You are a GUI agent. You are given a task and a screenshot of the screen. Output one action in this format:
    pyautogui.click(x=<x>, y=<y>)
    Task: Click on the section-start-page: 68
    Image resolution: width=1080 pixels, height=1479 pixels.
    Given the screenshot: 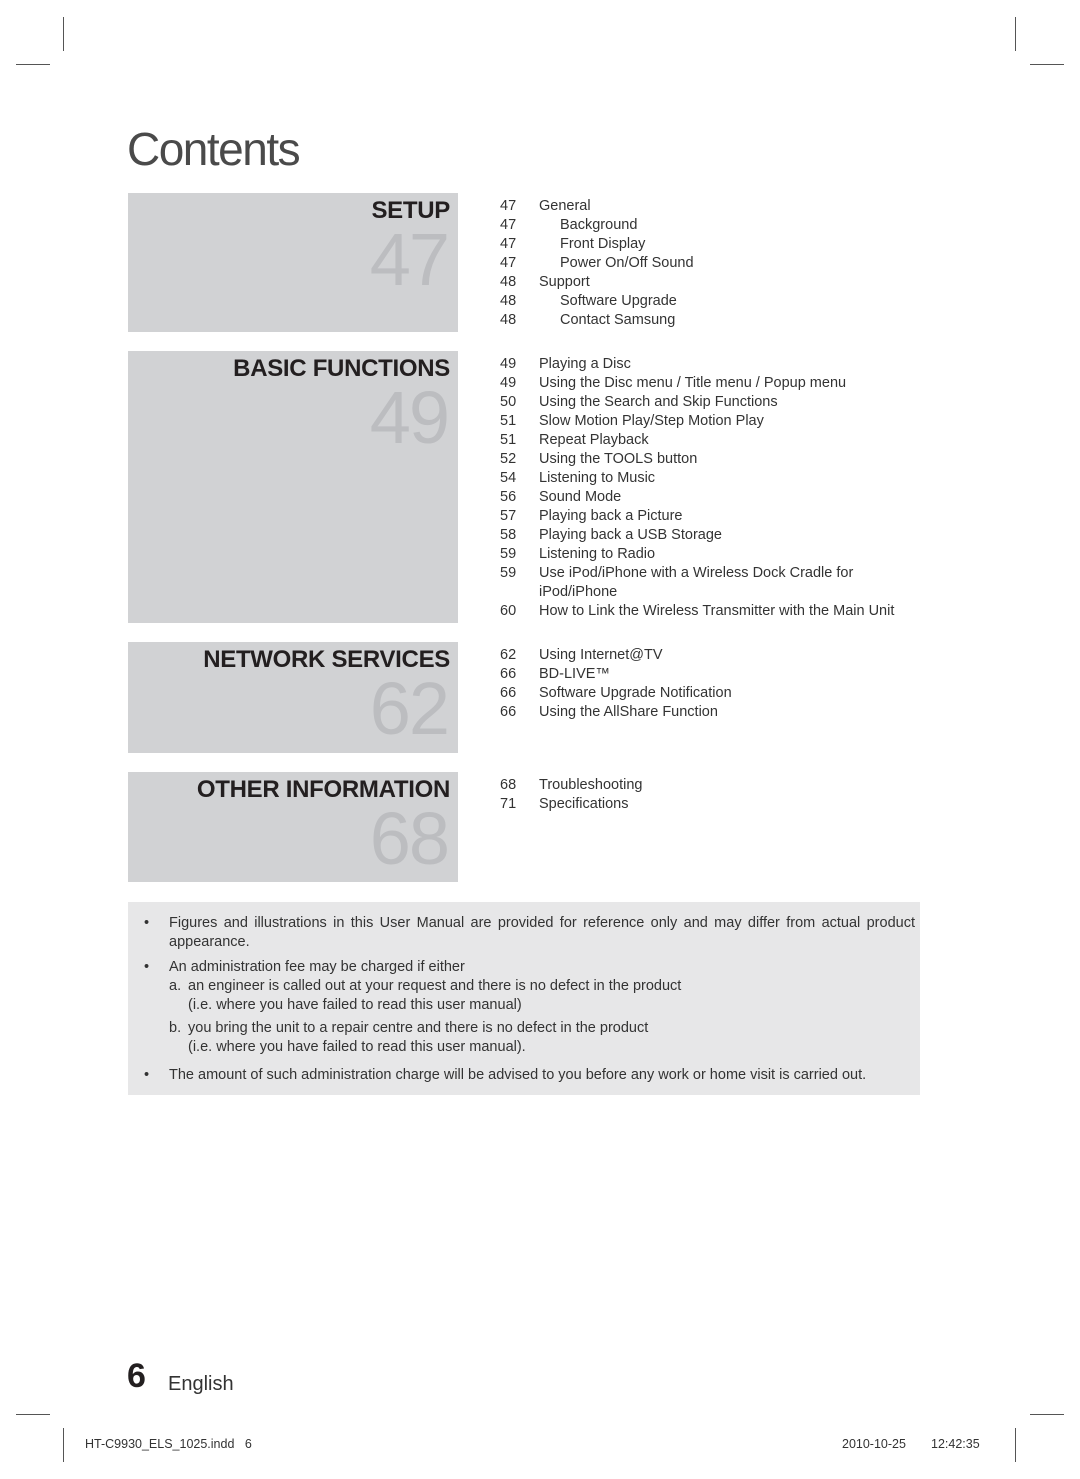 What is the action you would take?
    pyautogui.click(x=409, y=838)
    